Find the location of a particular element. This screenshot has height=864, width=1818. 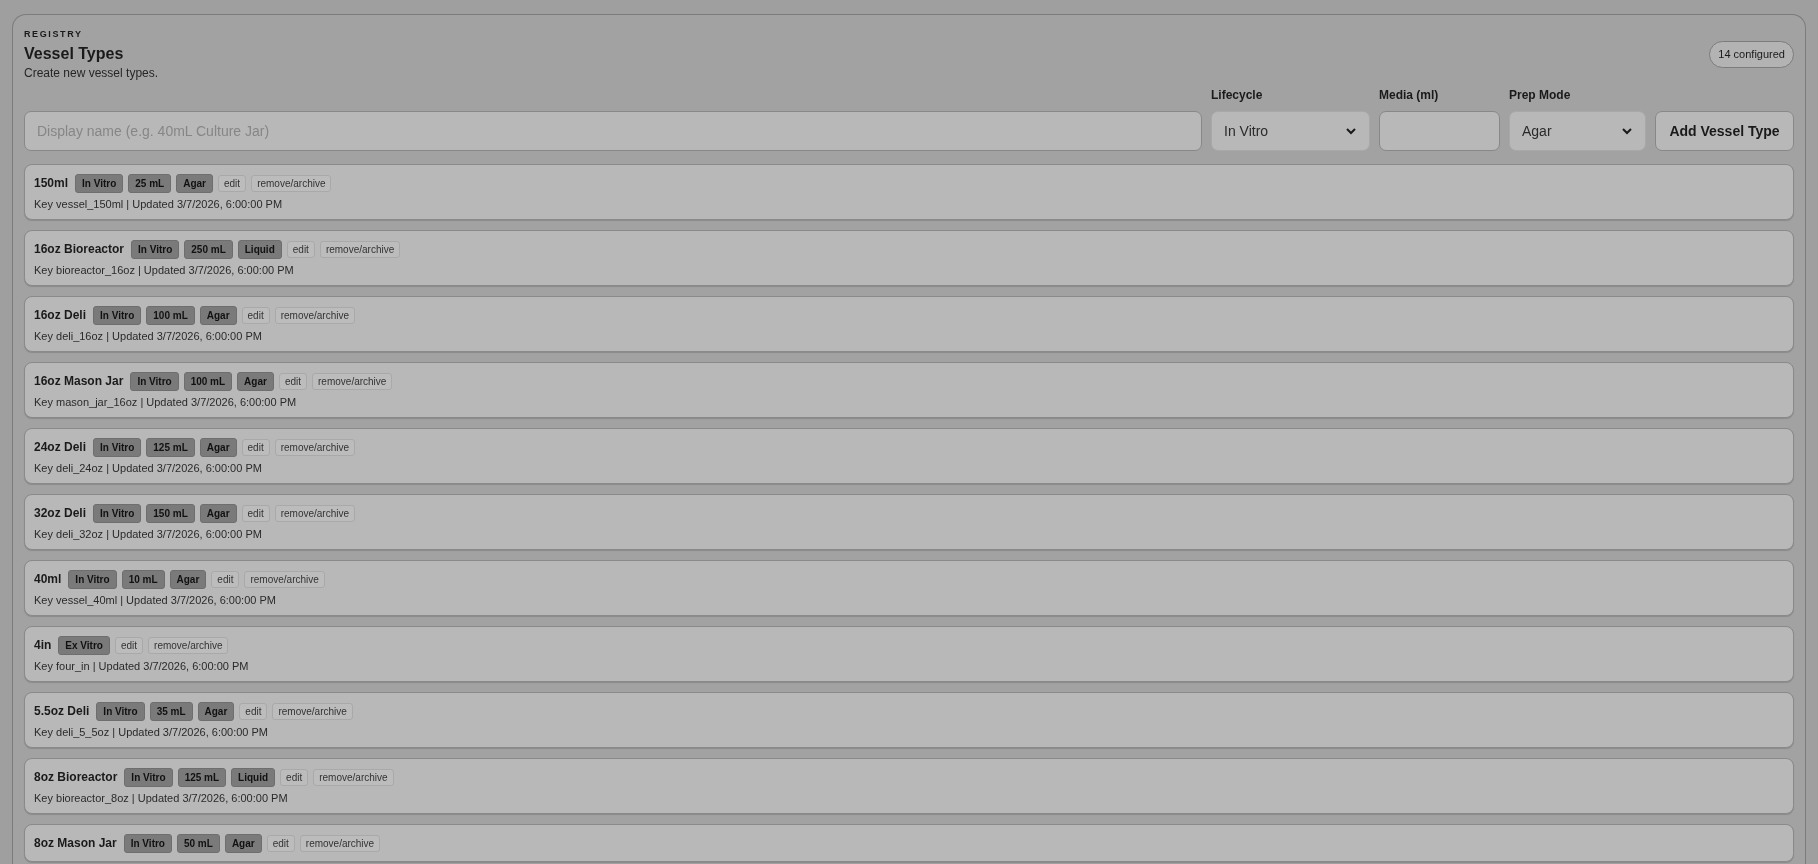

vessel-name: 8oz Bioreactor is located at coordinates (76, 777).